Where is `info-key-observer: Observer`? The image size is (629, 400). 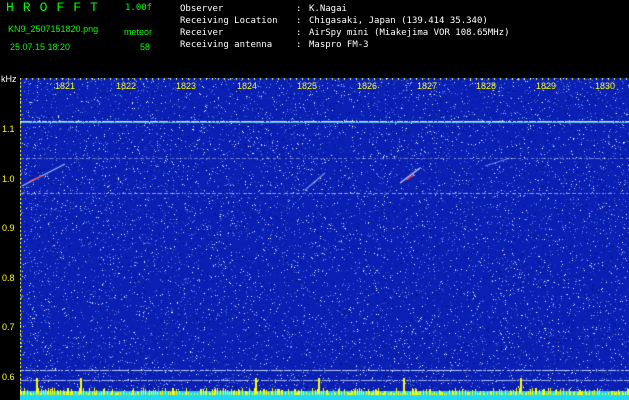
info-key-observer: Observer is located at coordinates (202, 9).